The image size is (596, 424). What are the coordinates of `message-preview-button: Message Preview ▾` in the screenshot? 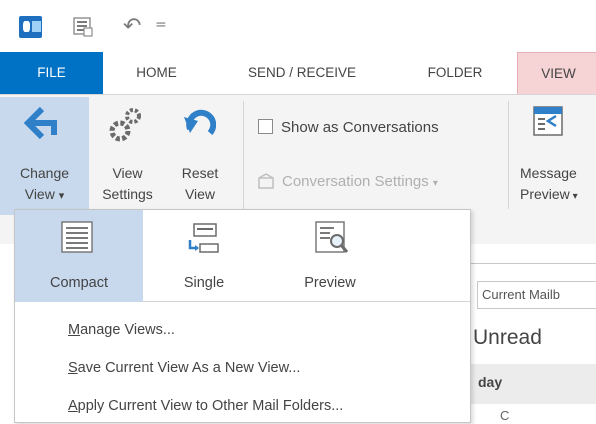 It's located at (556, 156).